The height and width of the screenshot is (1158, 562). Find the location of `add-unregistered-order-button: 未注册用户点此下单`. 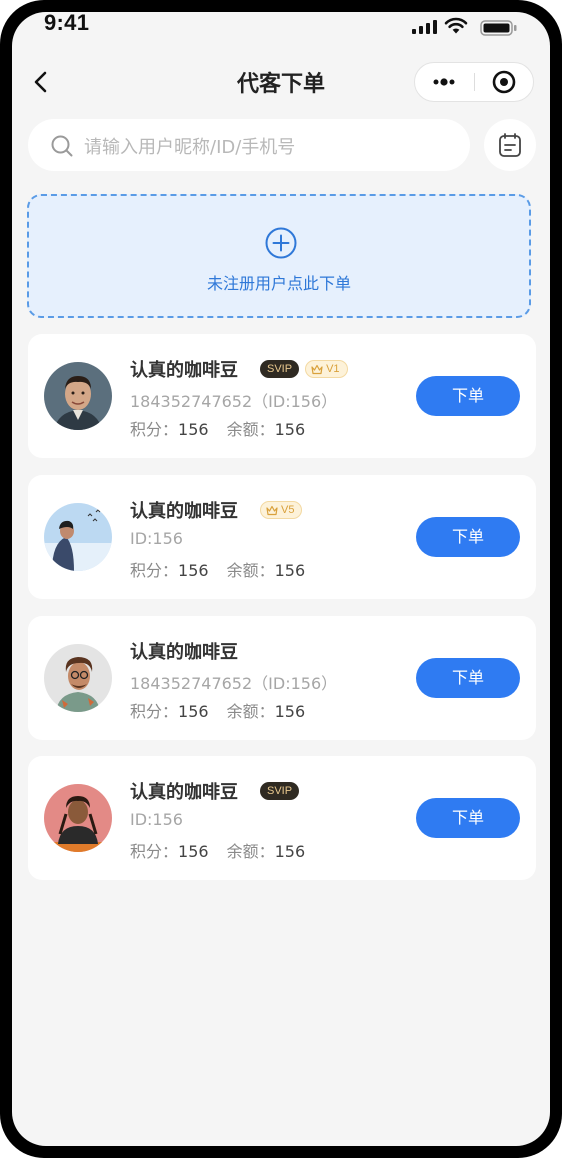

add-unregistered-order-button: 未注册用户点此下单 is located at coordinates (279, 256).